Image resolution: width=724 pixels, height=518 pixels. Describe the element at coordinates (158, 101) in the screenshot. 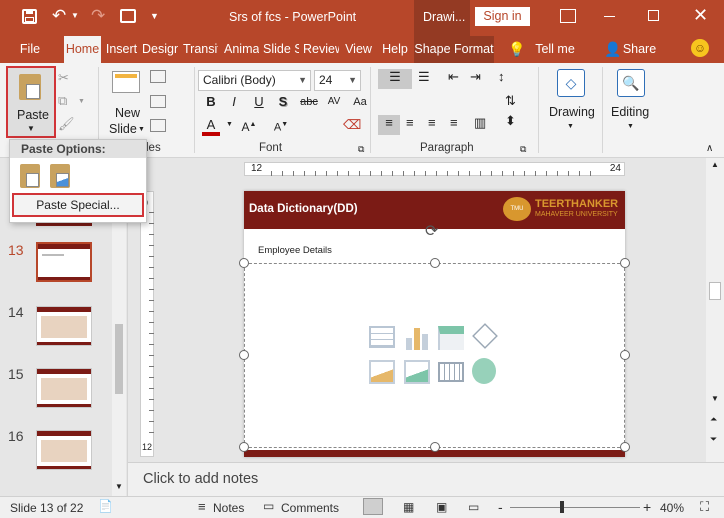

I see `reset-icon` at that location.